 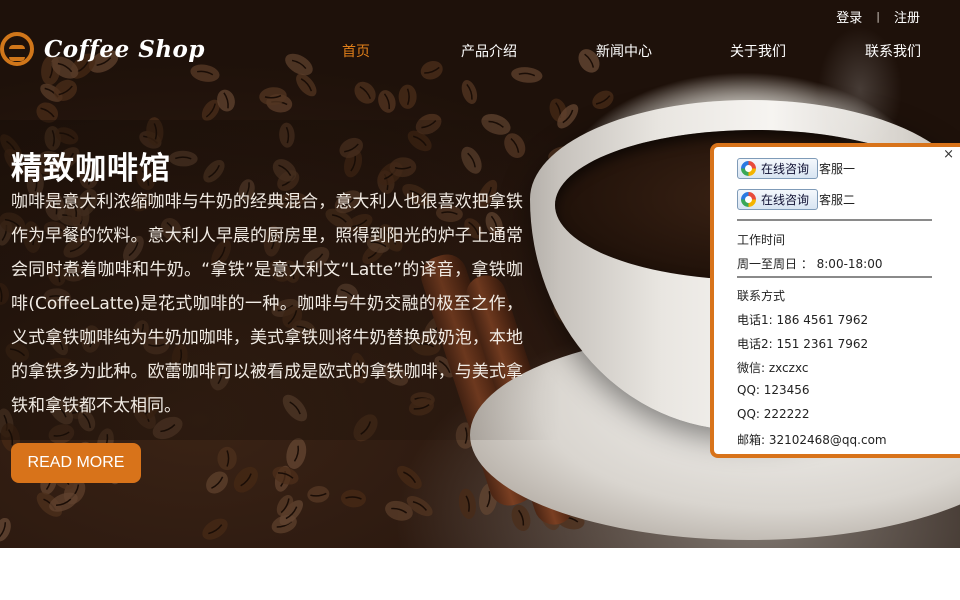 I want to click on service-agent-row: 在线咨询 客服一, so click(x=796, y=168).